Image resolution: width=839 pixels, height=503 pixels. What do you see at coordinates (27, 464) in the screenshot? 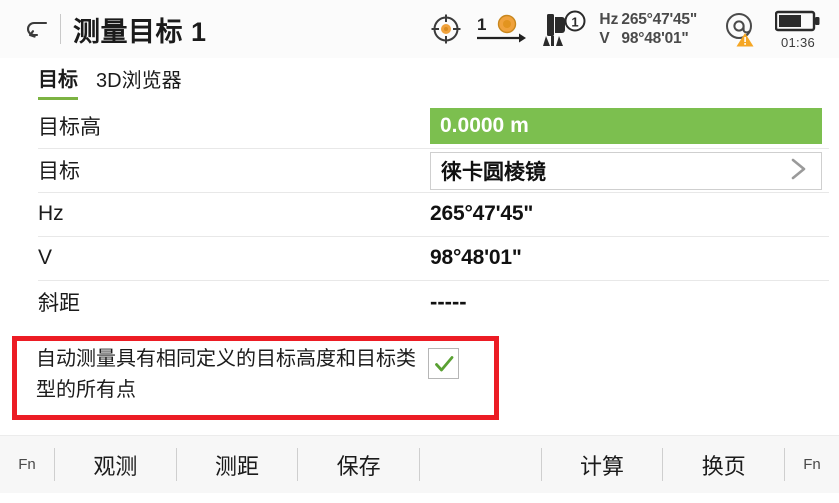
I see `fn-left-button: Fn` at bounding box center [27, 464].